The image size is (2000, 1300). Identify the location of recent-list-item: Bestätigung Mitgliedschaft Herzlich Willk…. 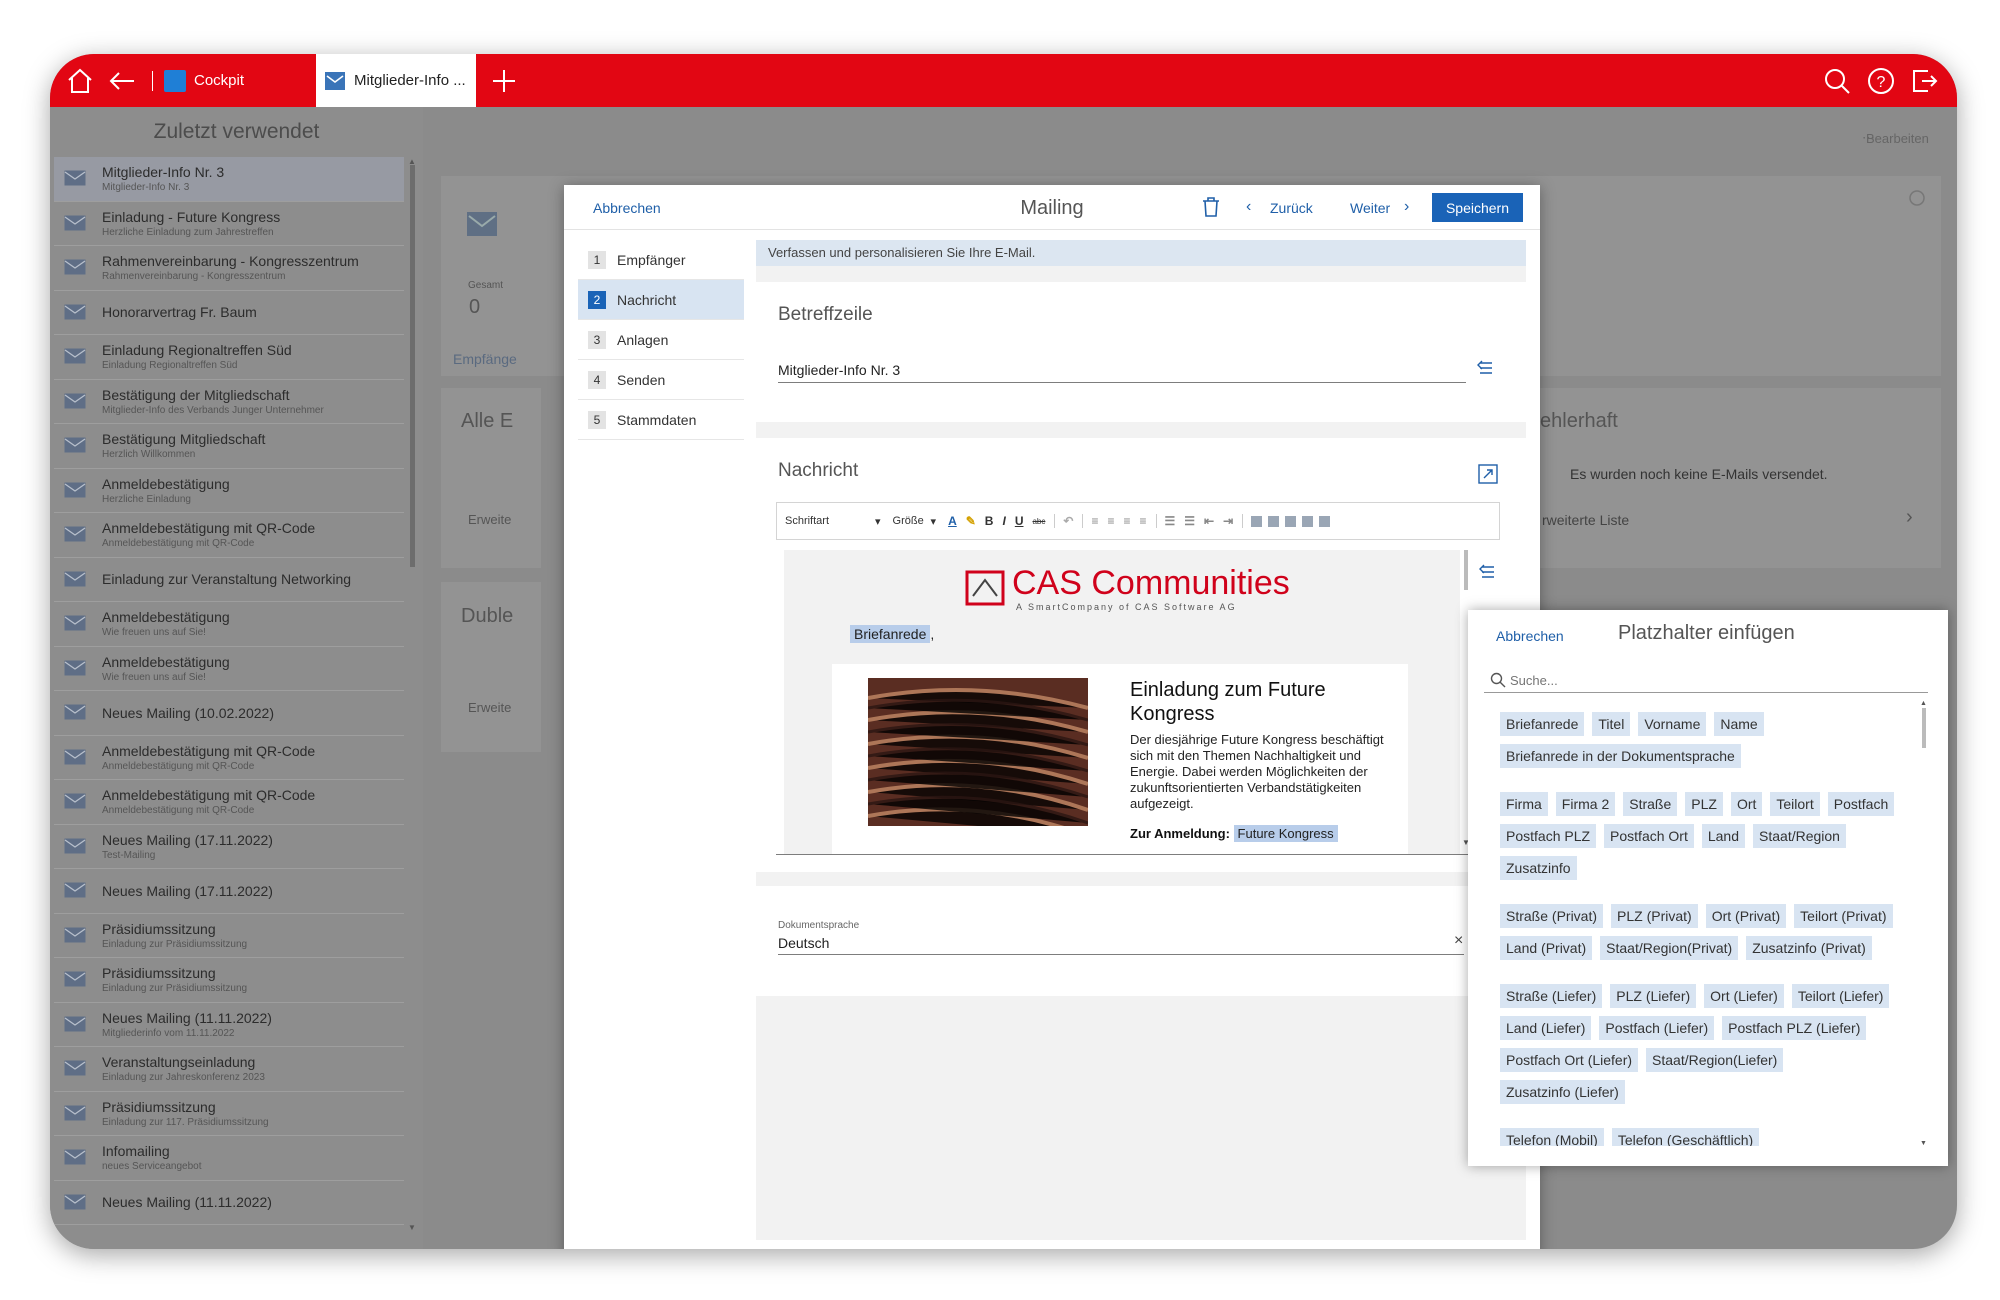
(229, 446).